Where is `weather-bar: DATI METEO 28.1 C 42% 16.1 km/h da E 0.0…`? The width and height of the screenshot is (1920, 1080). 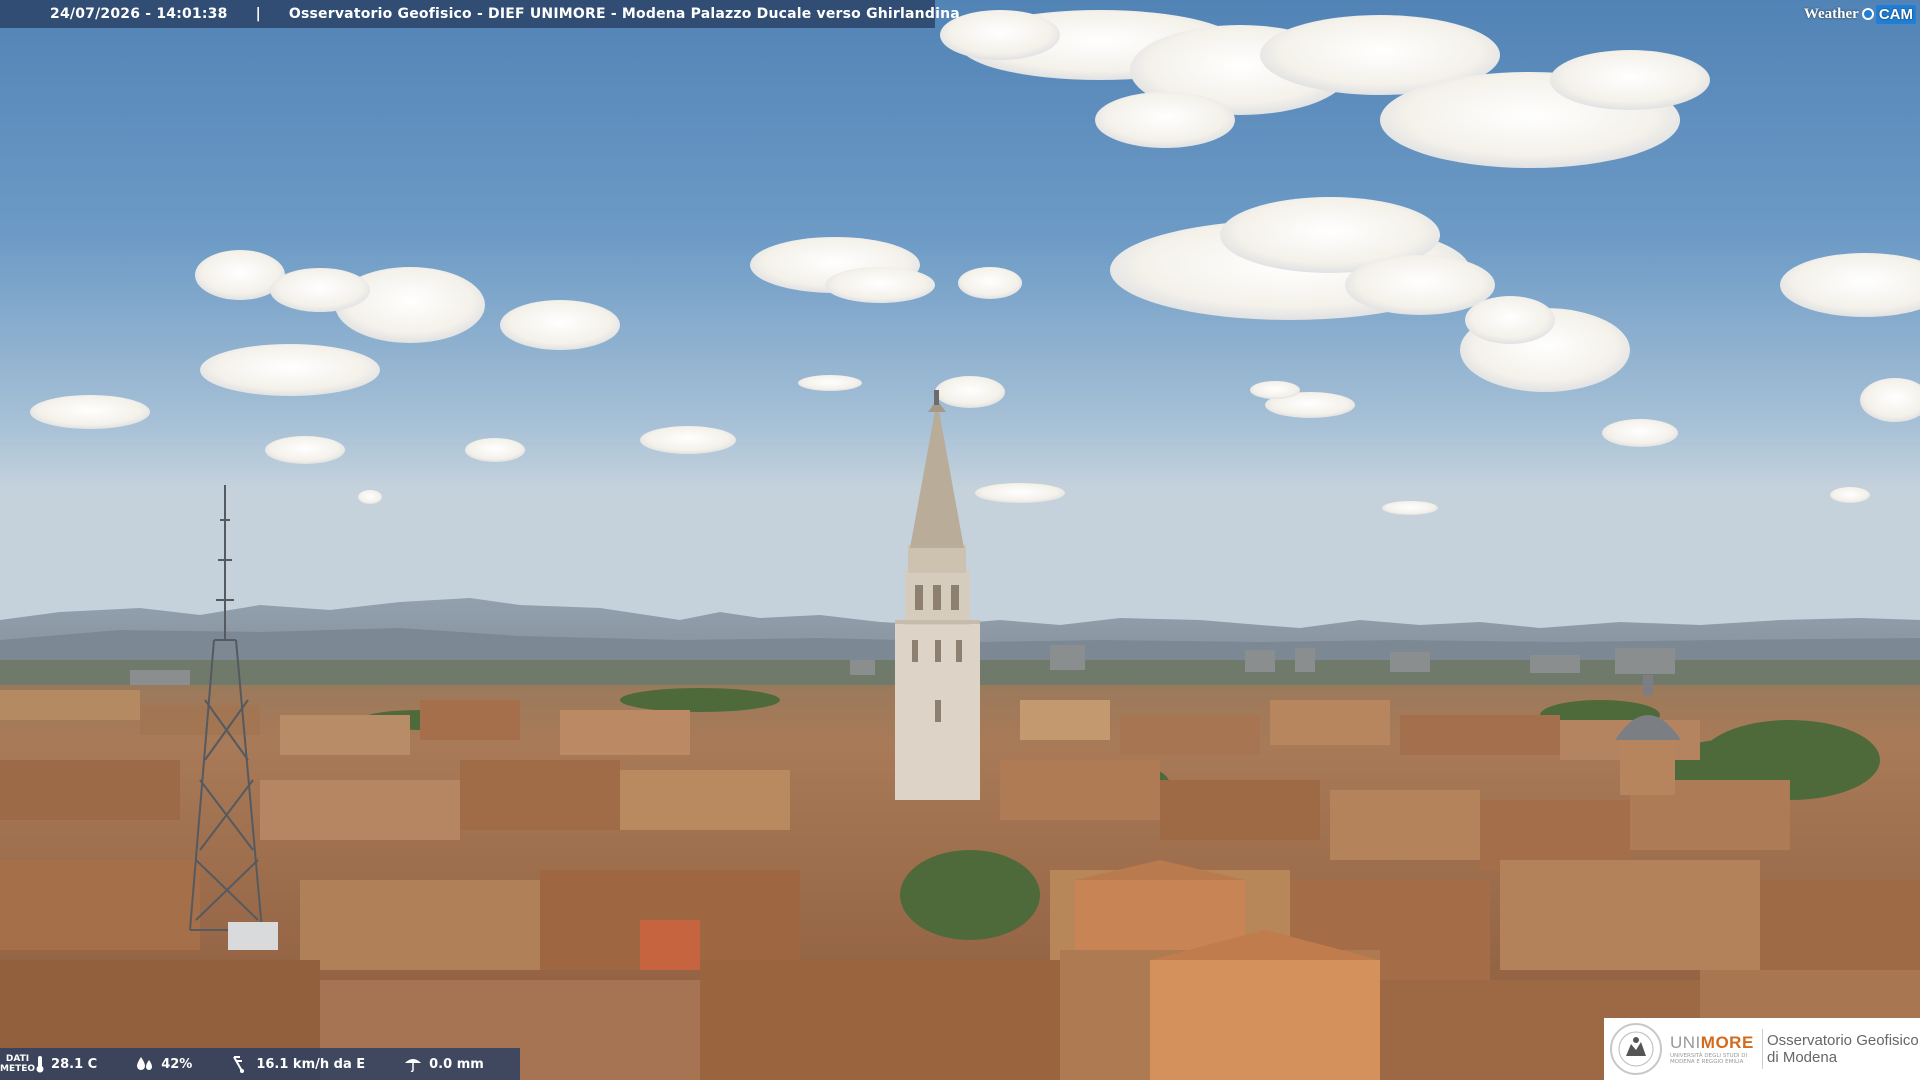
weather-bar: DATI METEO 28.1 C 42% 16.1 km/h da E 0.0… is located at coordinates (260, 1064).